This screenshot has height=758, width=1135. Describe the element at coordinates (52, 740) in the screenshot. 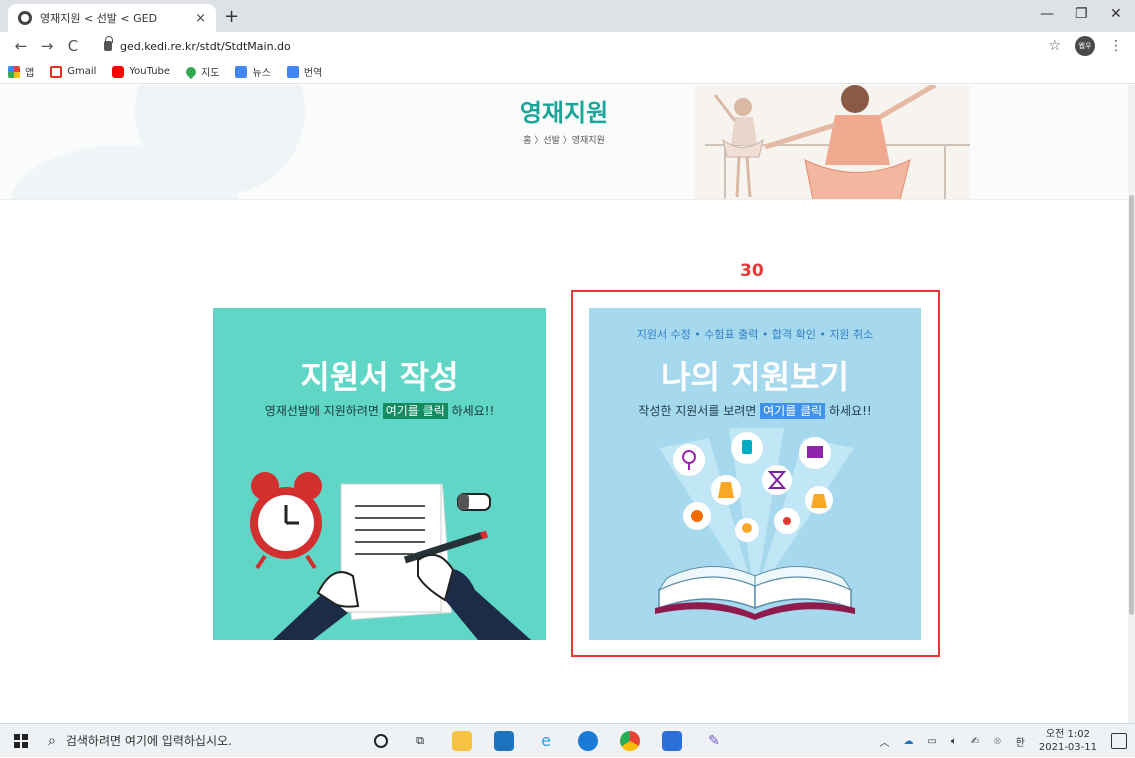

I see `search-icon: ⌕` at that location.